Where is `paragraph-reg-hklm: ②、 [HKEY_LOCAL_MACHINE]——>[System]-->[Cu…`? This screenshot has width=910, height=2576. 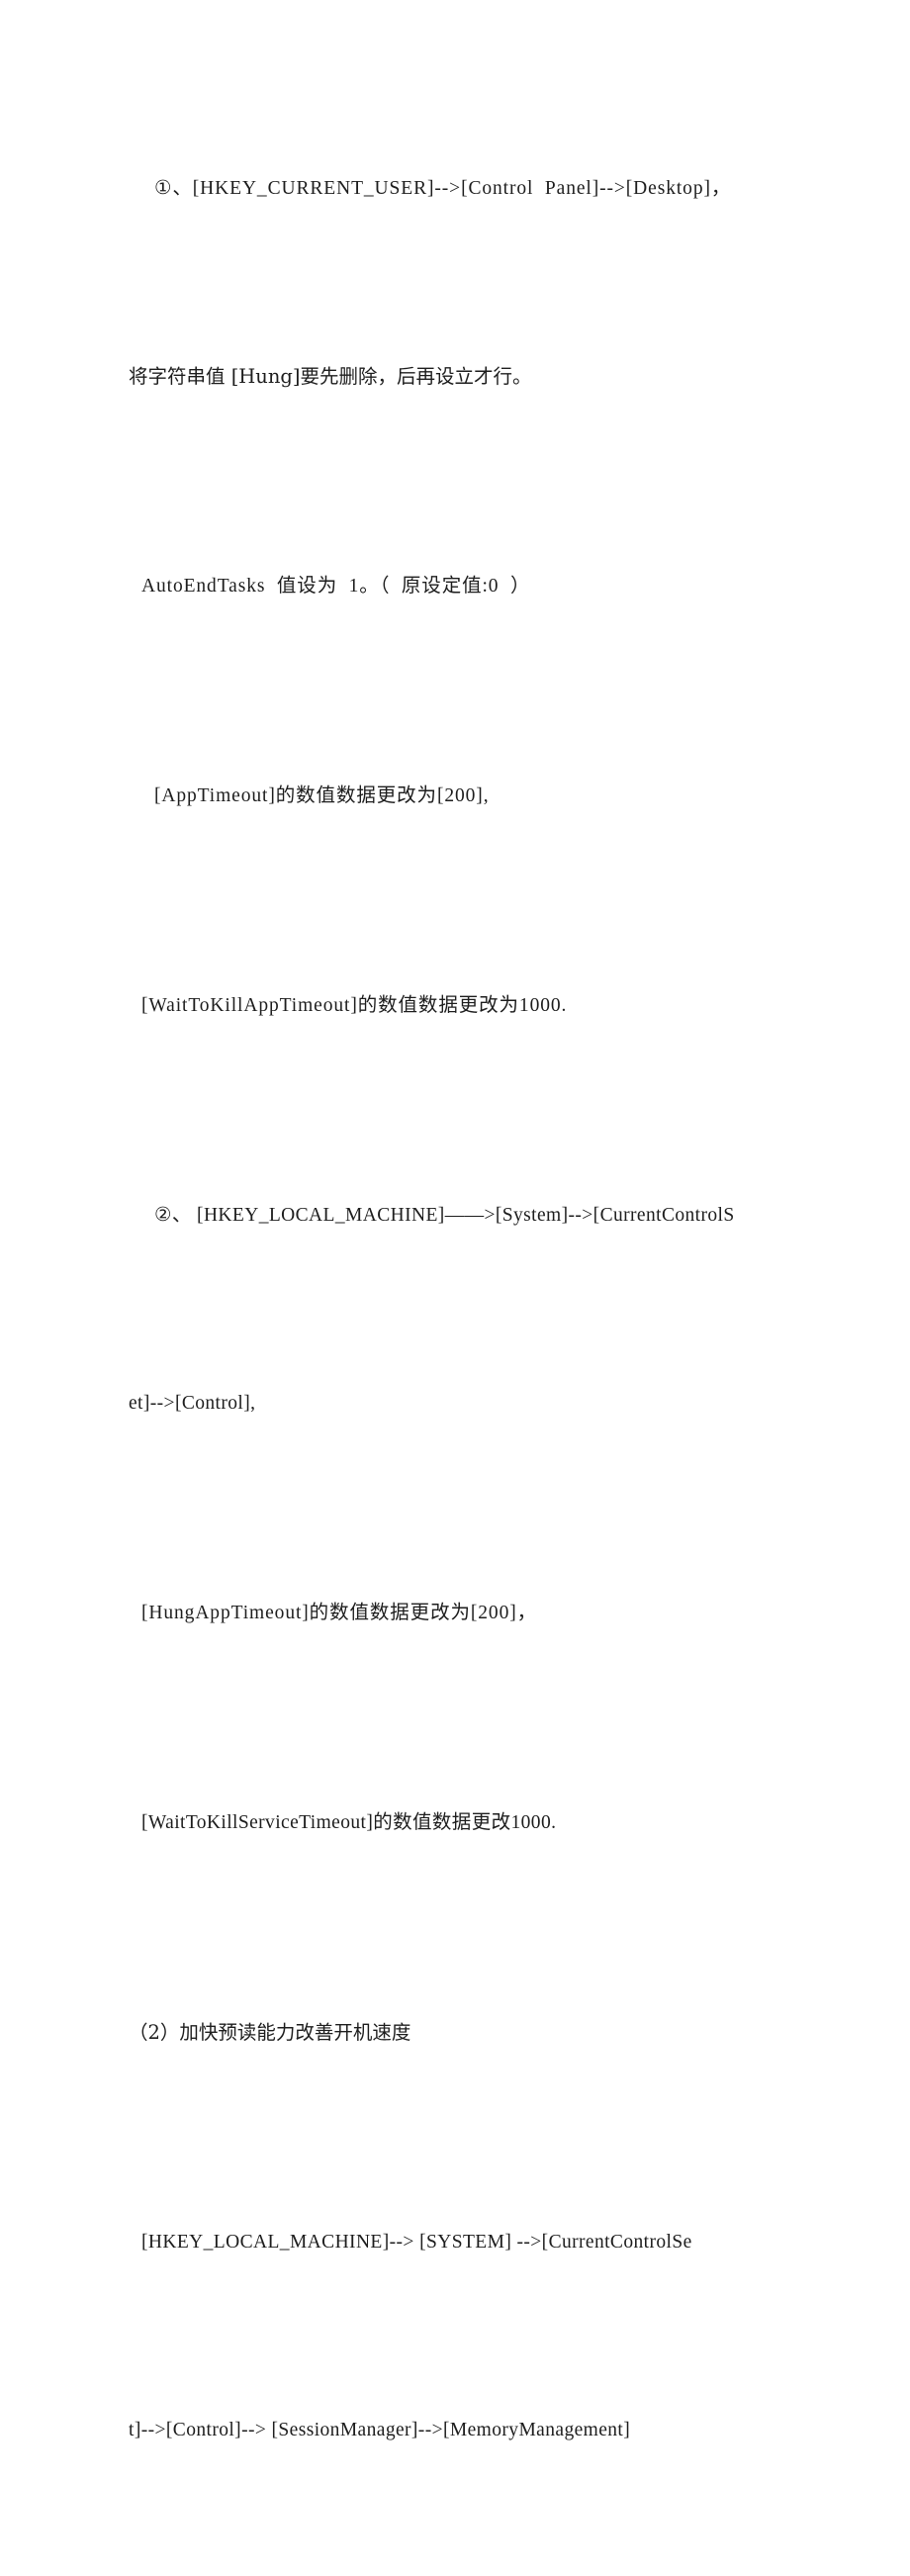
paragraph-reg-hklm: ②、 [HKEY_LOCAL_MACHINE]——>[System]-->[Cu… is located at coordinates (460, 1216).